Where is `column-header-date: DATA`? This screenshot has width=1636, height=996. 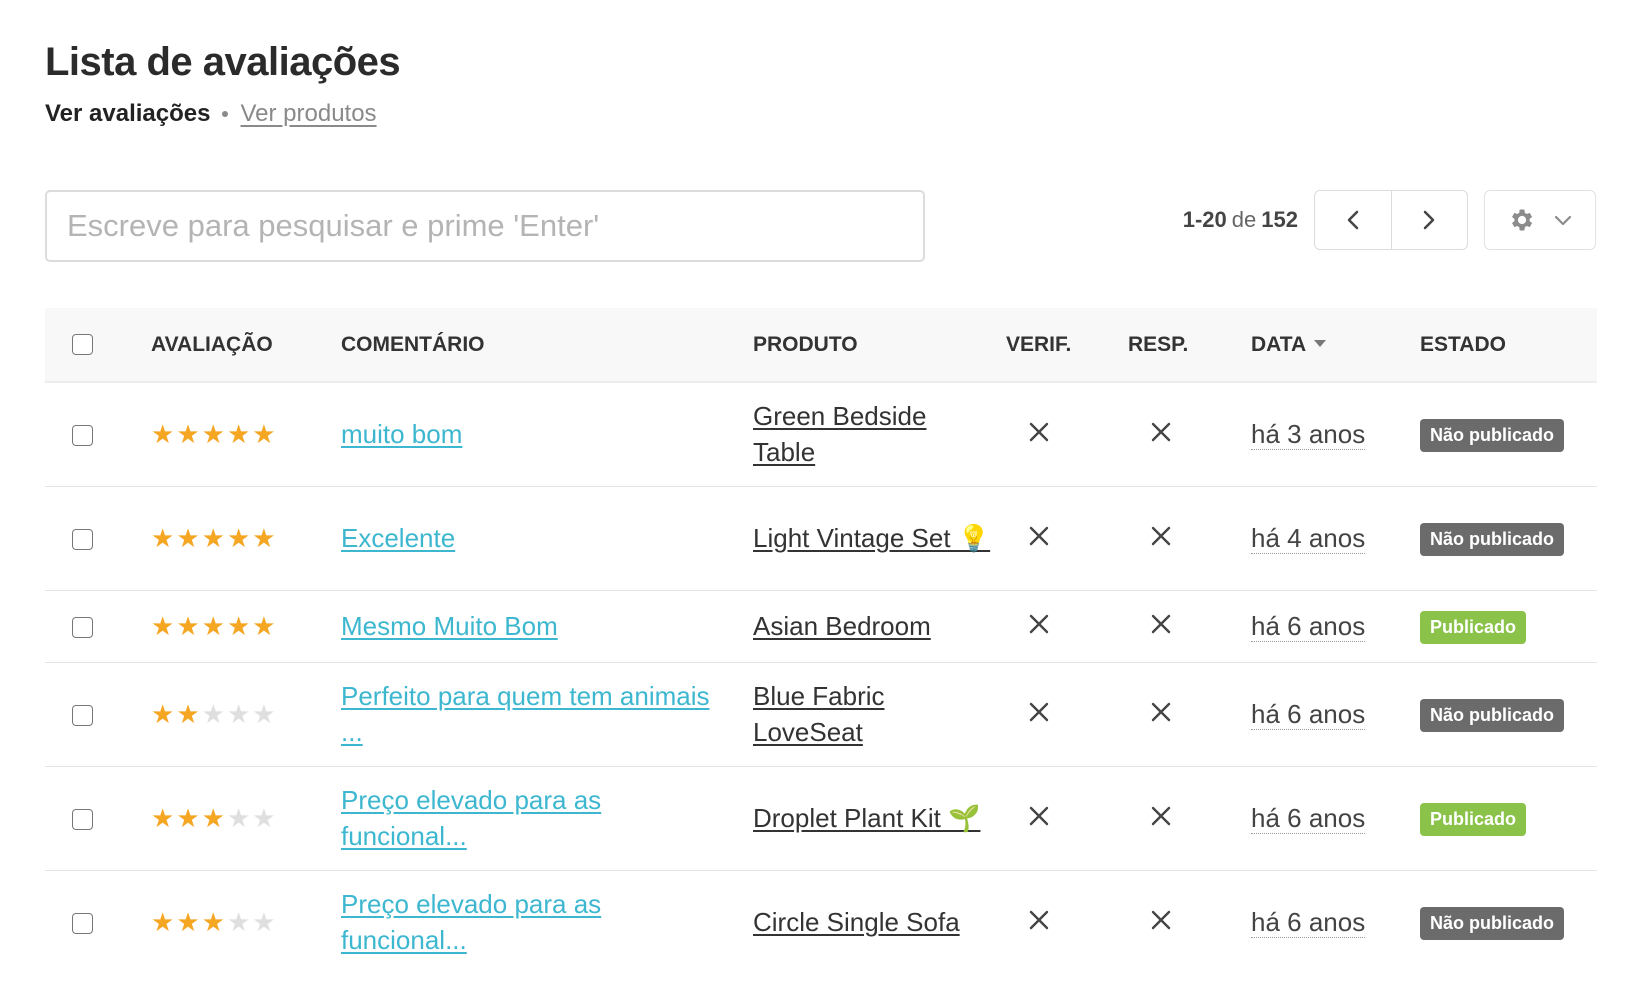
column-header-date: DATA is located at coordinates (1335, 345).